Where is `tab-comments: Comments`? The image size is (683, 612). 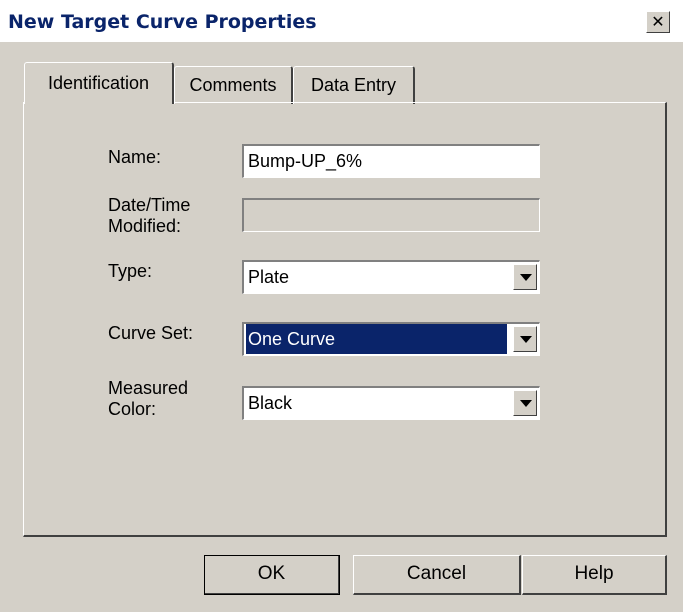
tab-comments: Comments is located at coordinates (233, 85).